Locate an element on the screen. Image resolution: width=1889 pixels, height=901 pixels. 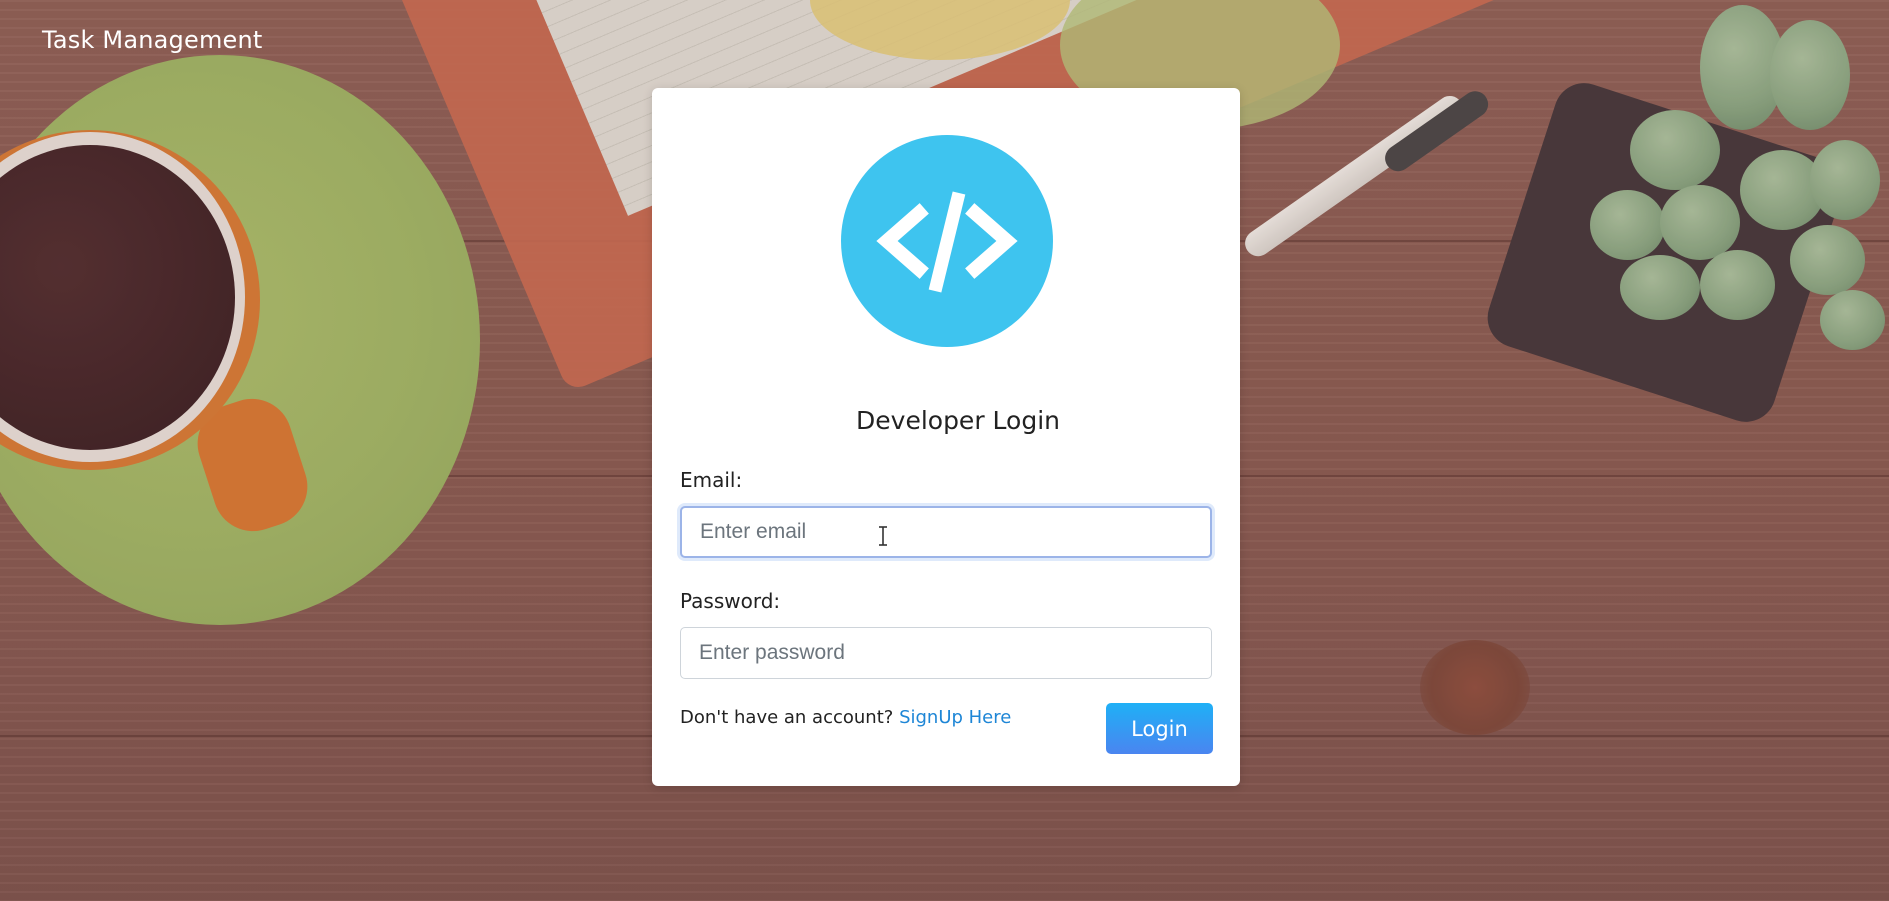
email-label: Email: is located at coordinates (711, 480).